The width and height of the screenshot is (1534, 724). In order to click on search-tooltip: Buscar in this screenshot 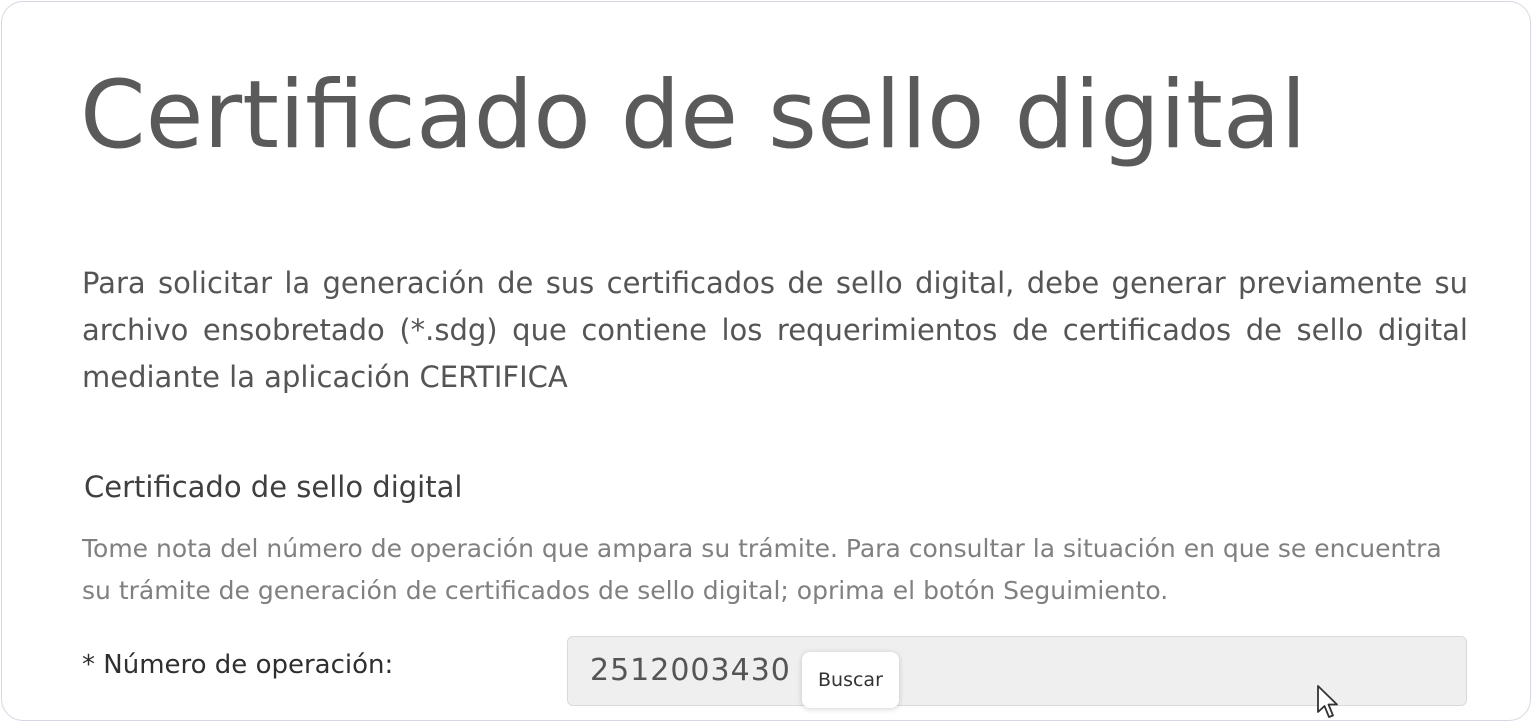, I will do `click(850, 680)`.